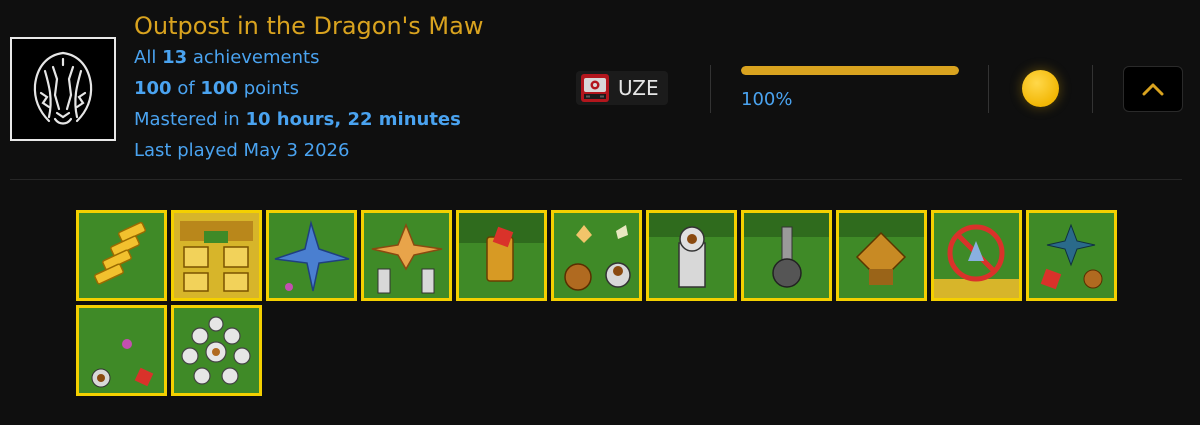 The image size is (1200, 425). I want to click on points-of: of, so click(186, 88).